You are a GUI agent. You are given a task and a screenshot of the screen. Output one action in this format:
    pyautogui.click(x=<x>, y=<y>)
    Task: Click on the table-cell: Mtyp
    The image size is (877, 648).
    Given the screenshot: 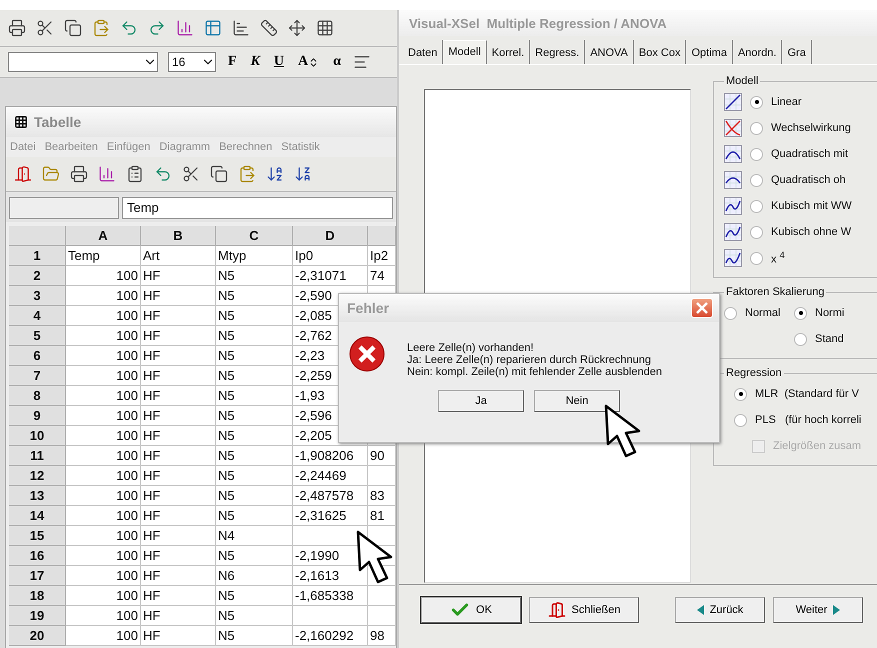 What is the action you would take?
    pyautogui.click(x=254, y=256)
    